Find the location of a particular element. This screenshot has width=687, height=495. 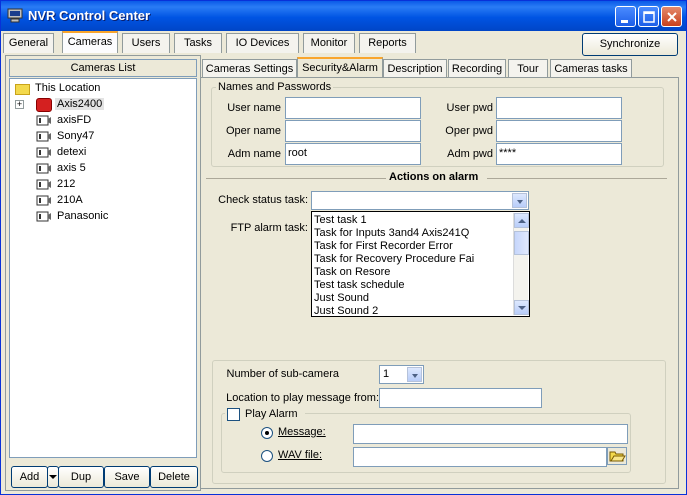

tab-security-alarm: Security&Alarm is located at coordinates (340, 67).